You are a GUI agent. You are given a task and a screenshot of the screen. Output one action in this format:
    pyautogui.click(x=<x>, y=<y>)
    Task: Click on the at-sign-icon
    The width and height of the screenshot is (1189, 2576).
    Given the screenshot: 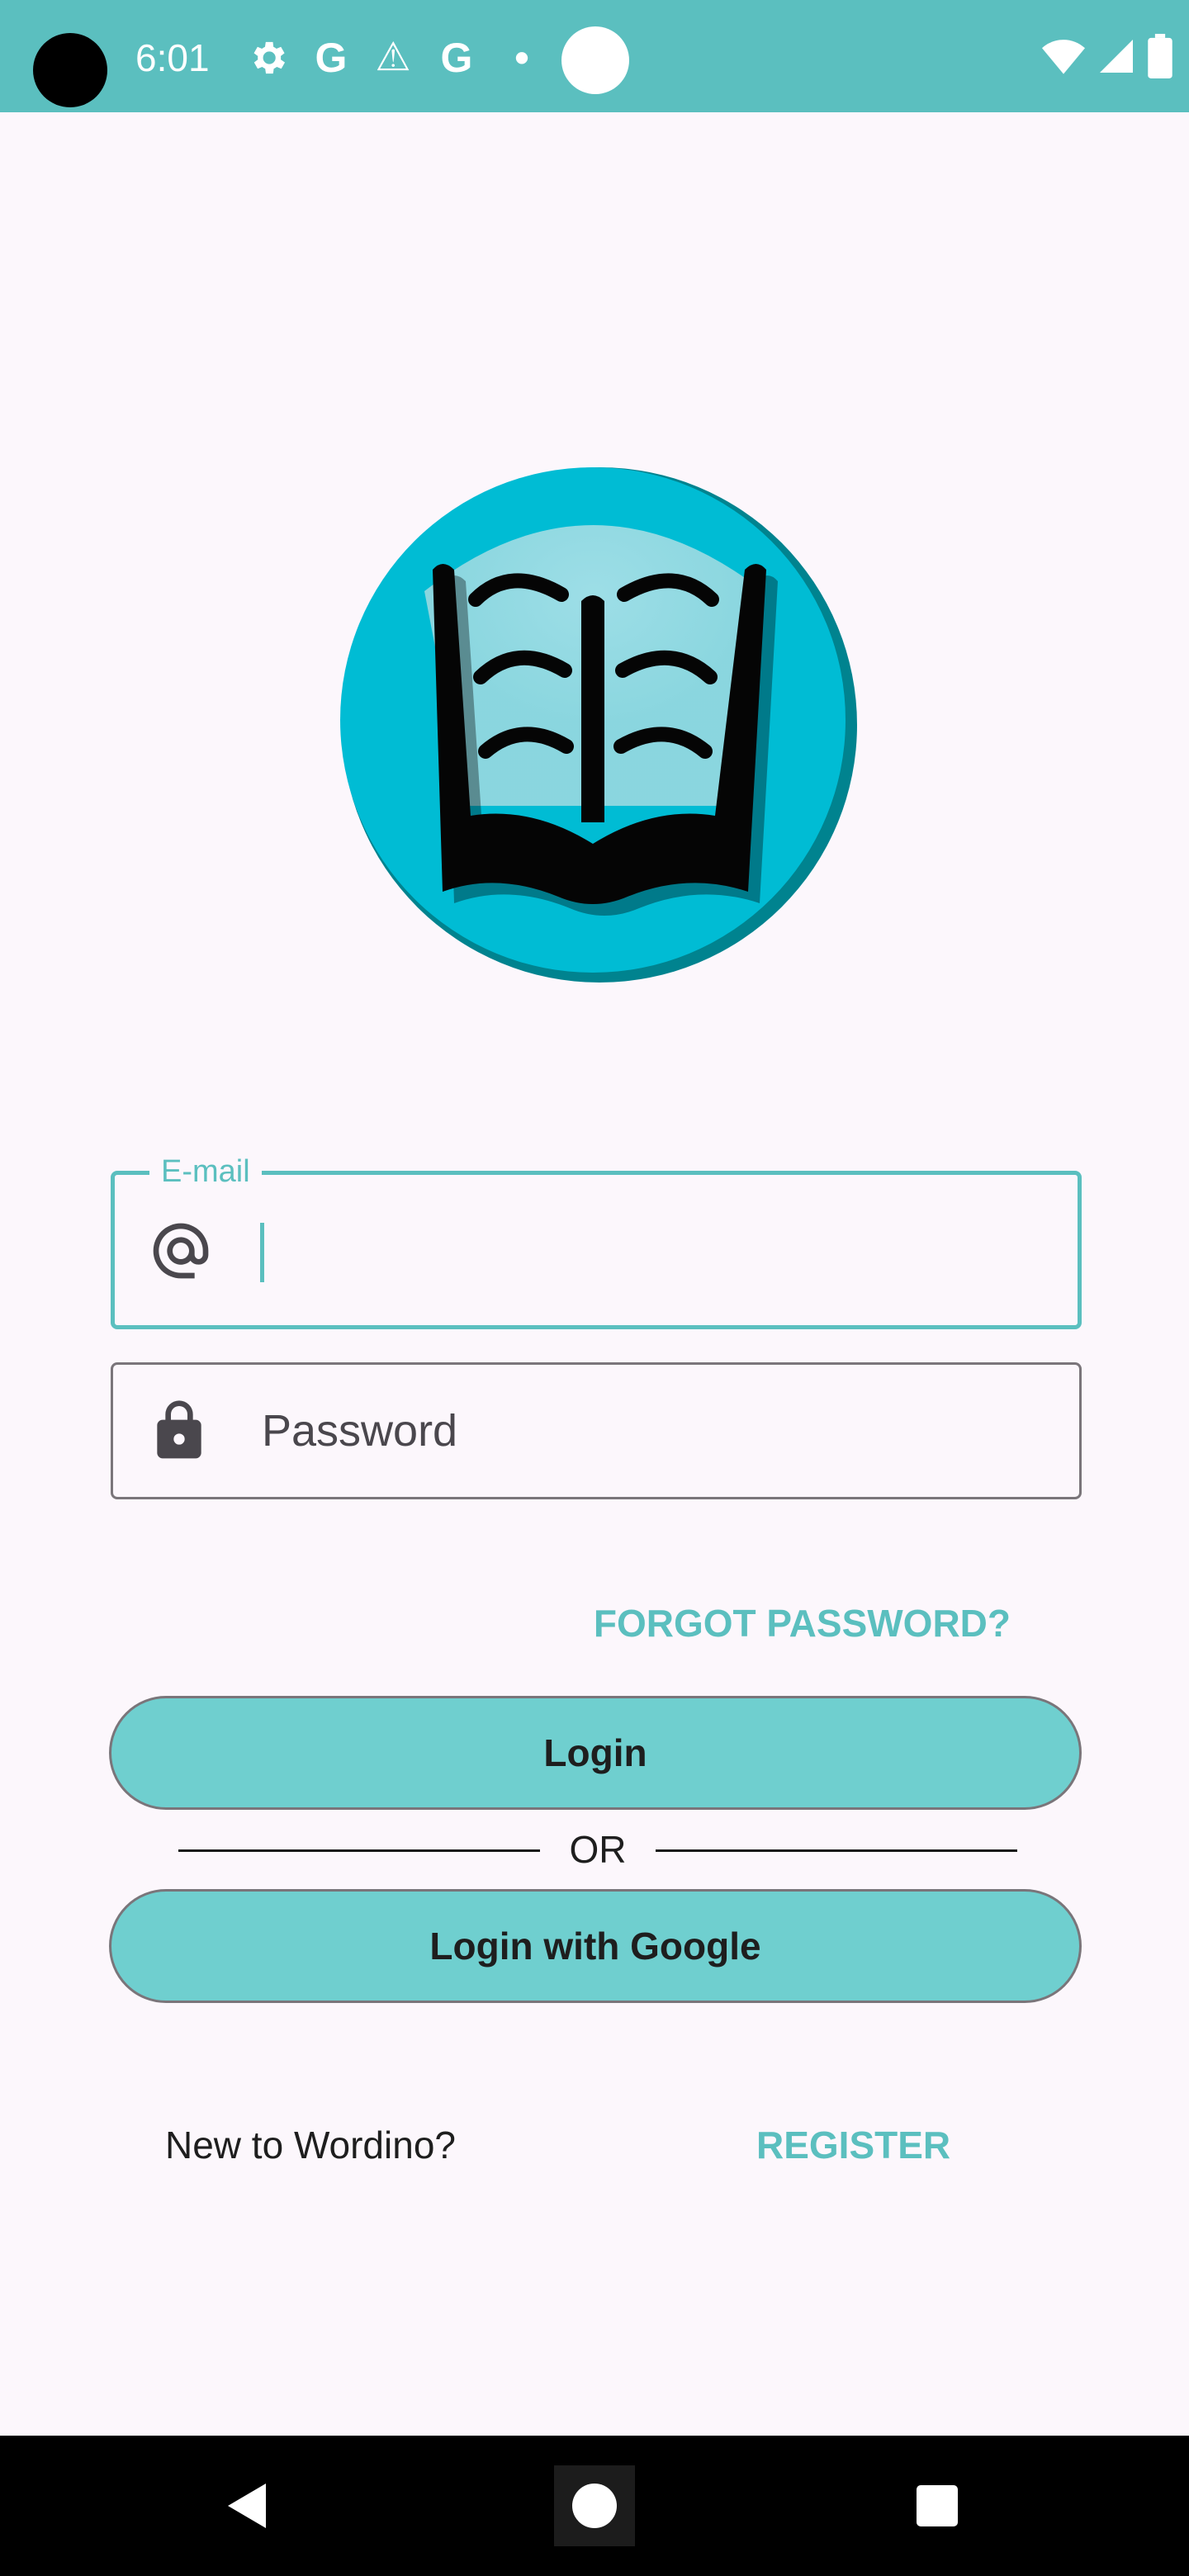 What is the action you would take?
    pyautogui.click(x=181, y=1251)
    